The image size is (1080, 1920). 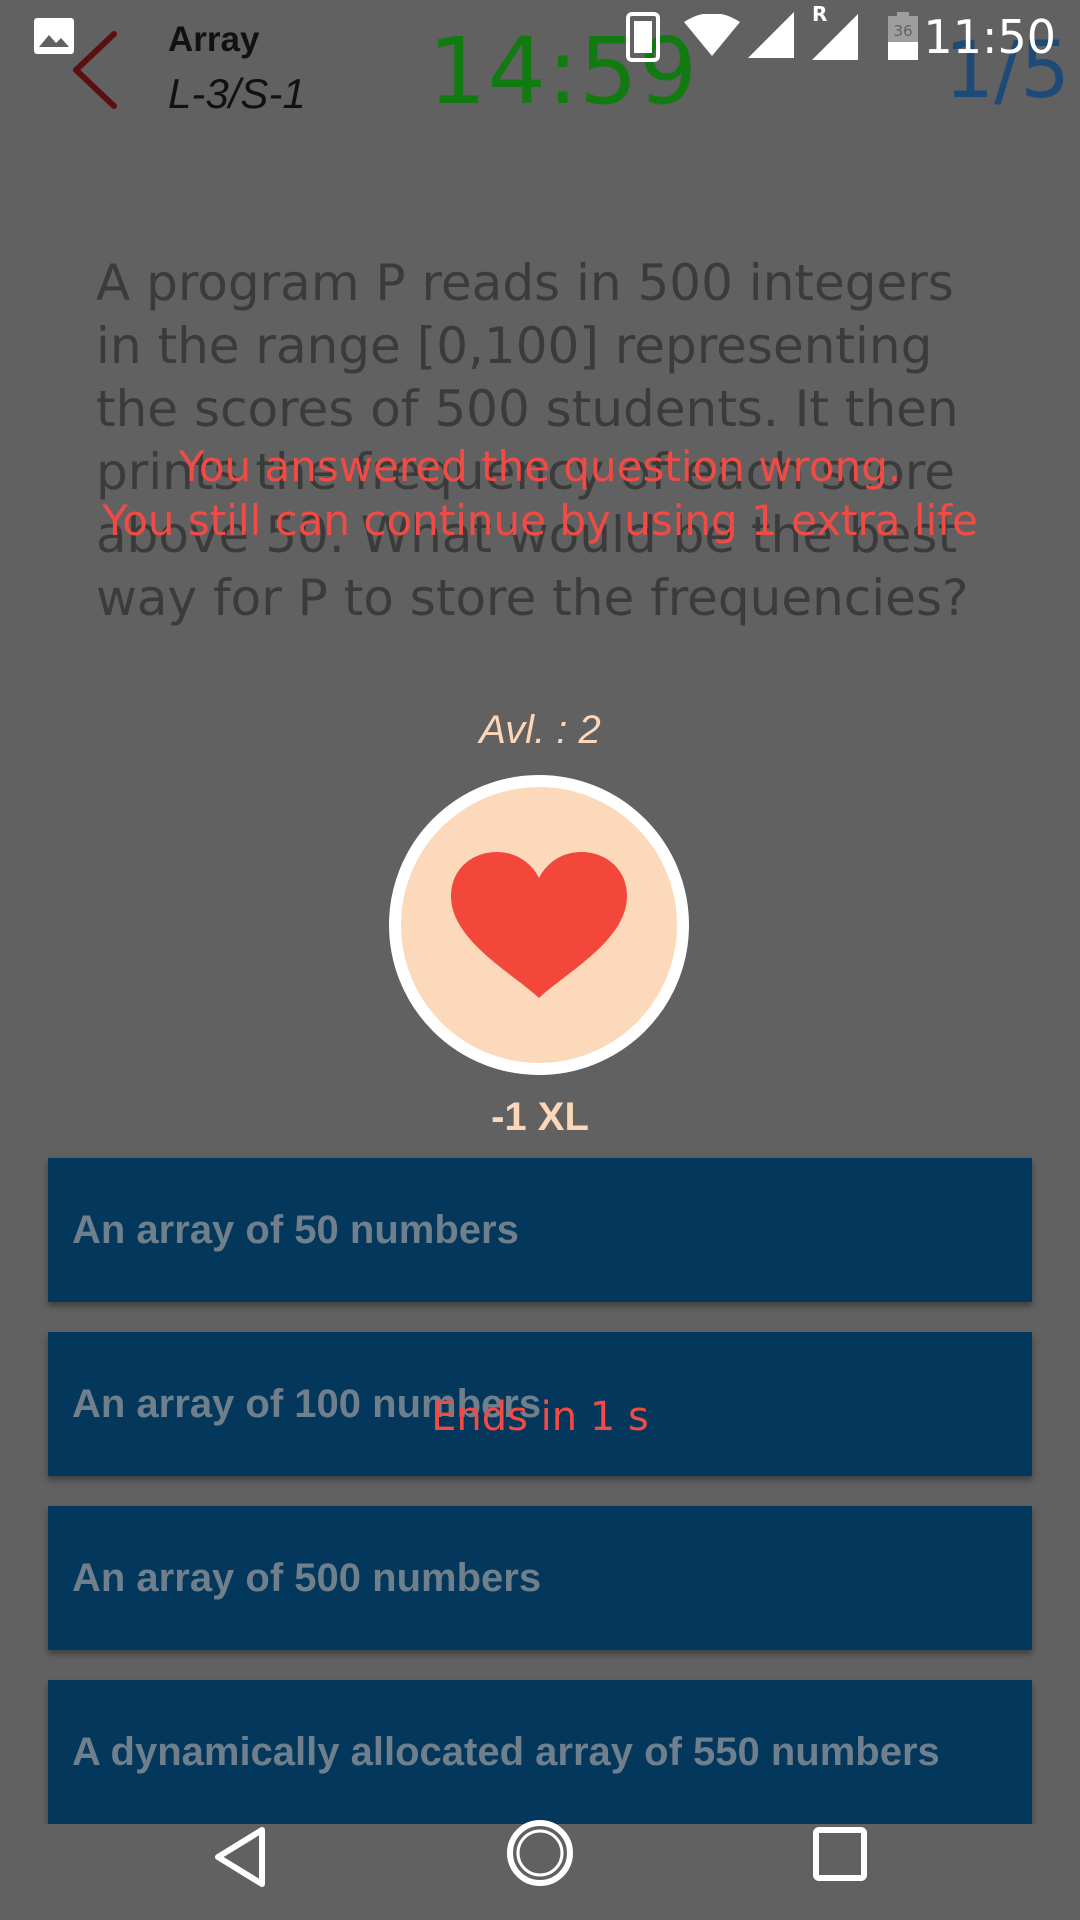 What do you see at coordinates (540, 1853) in the screenshot?
I see `nav-home-icon` at bounding box center [540, 1853].